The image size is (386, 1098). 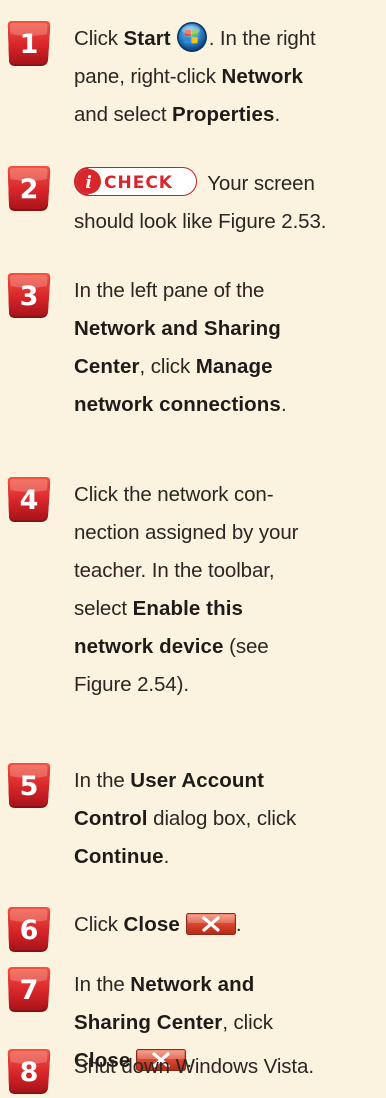 I want to click on check-logo-icon: i CHECK, so click(x=136, y=181).